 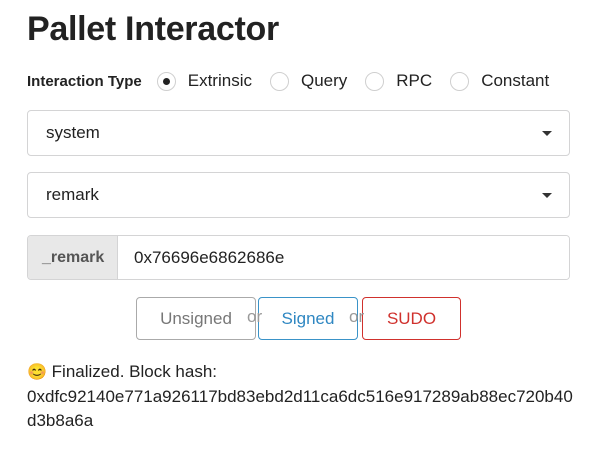 I want to click on callable-dropdown-value: remark, so click(x=72, y=194).